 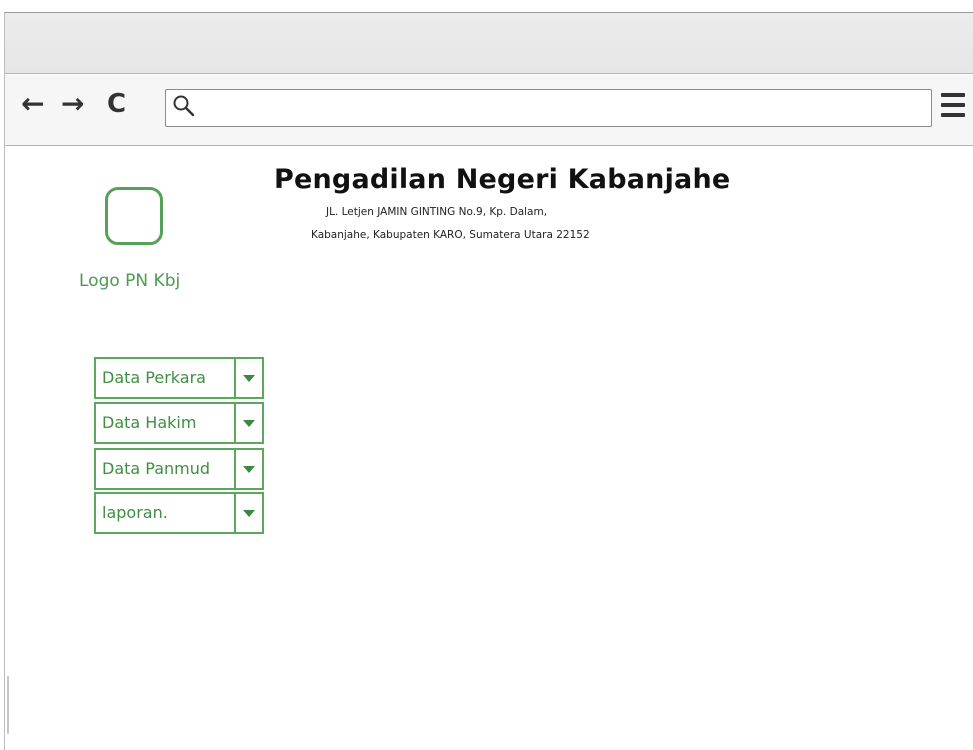 What do you see at coordinates (116, 104) in the screenshot?
I see `reload-icon: C` at bounding box center [116, 104].